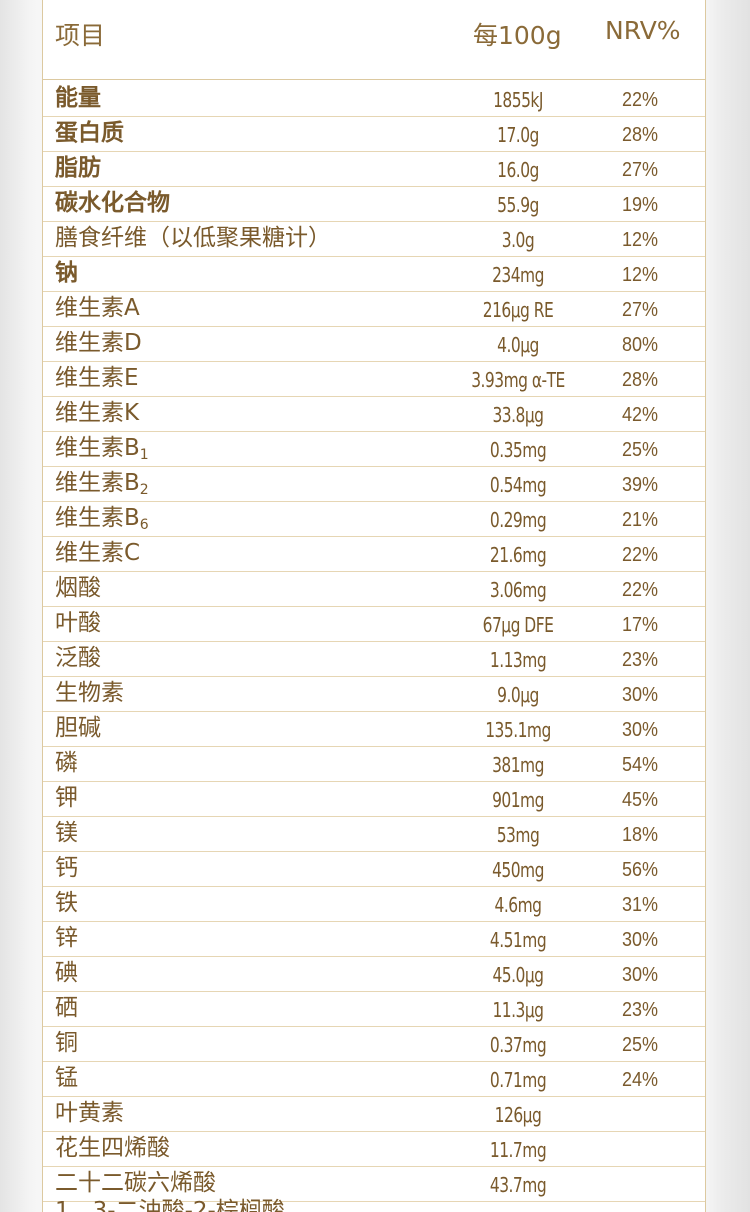 This screenshot has width=750, height=1212. What do you see at coordinates (640, 1010) in the screenshot?
I see `nrv-value: 23%` at bounding box center [640, 1010].